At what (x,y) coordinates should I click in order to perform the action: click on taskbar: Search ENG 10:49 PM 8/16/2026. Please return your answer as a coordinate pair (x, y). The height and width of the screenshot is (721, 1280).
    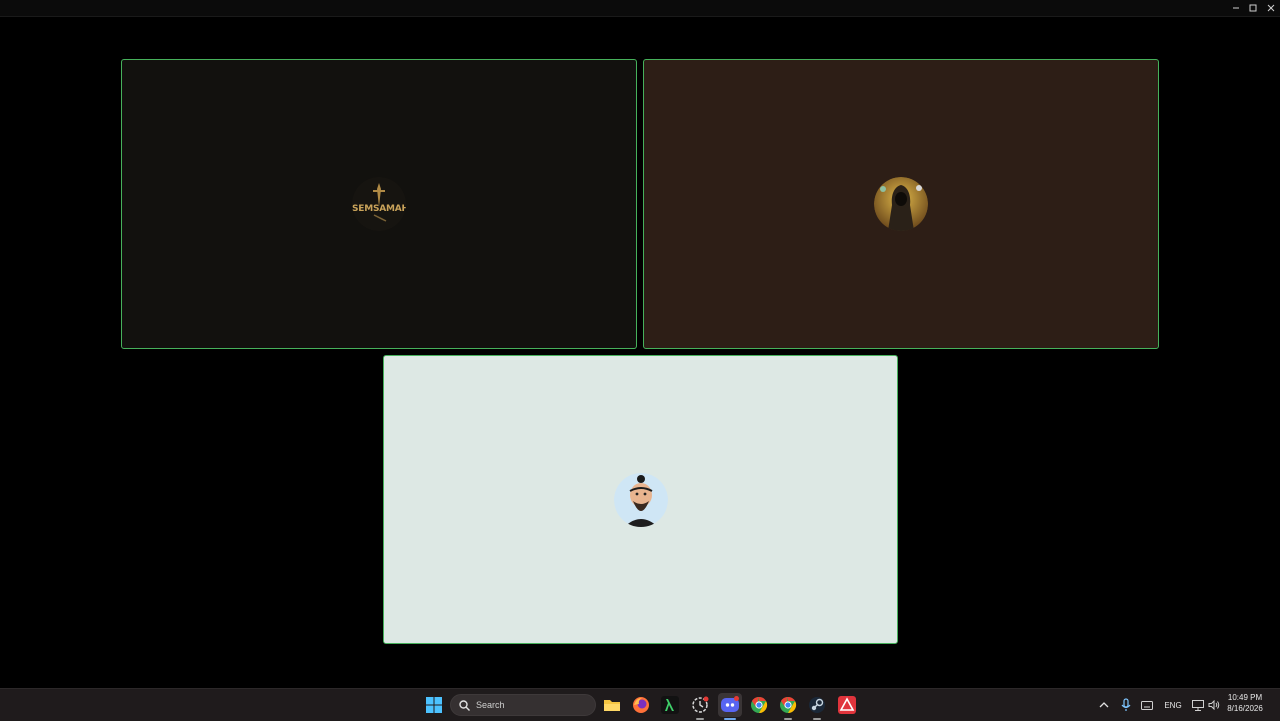
    Looking at the image, I should click on (640, 704).